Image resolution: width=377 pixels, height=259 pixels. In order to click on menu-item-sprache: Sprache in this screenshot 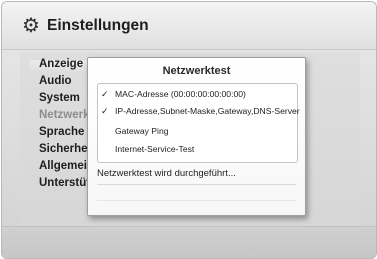, I will do `click(61, 132)`.